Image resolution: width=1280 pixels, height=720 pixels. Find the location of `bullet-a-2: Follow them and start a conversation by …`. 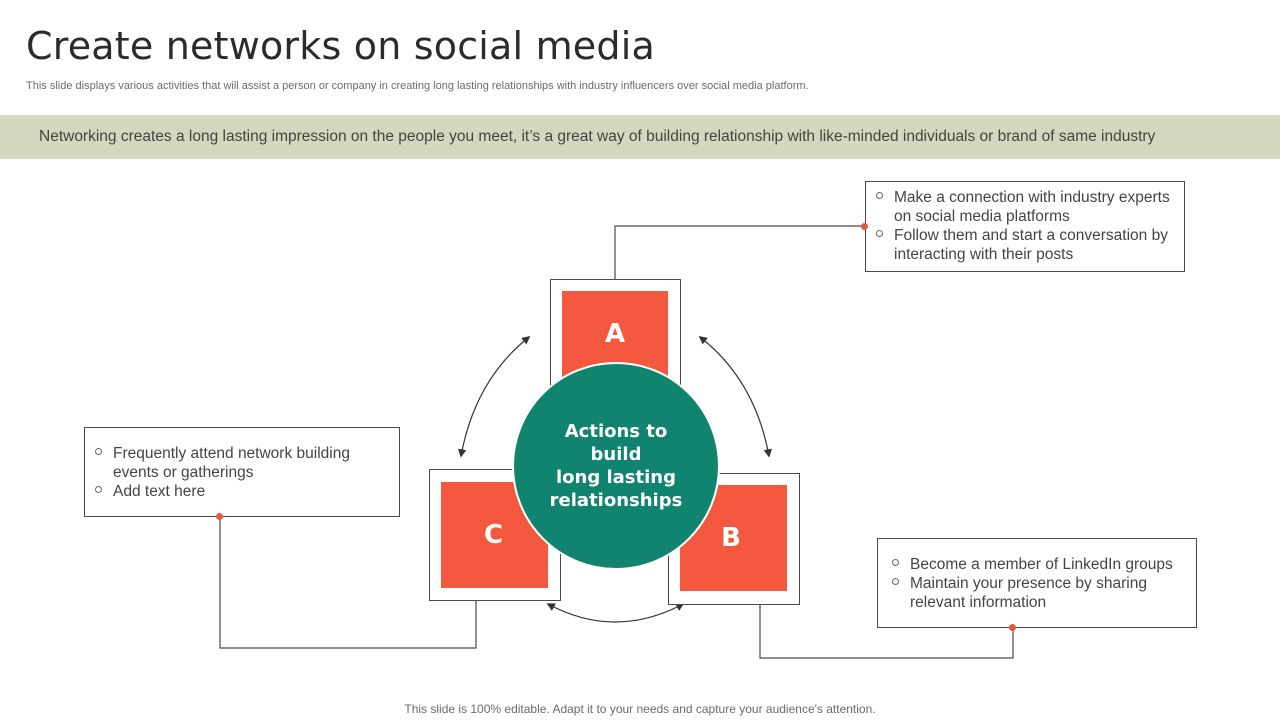

bullet-a-2: Follow them and start a conversation by … is located at coordinates (1021, 245).